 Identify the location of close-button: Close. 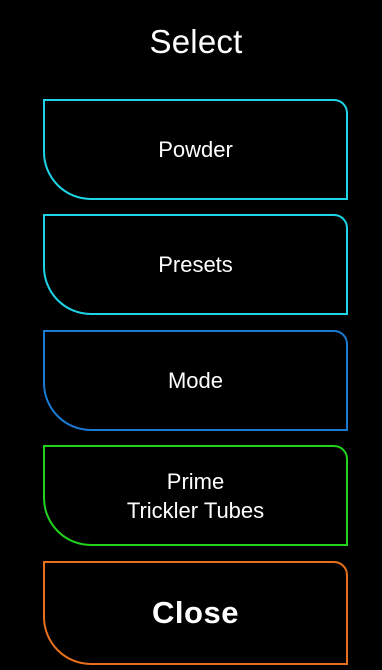
(195, 613).